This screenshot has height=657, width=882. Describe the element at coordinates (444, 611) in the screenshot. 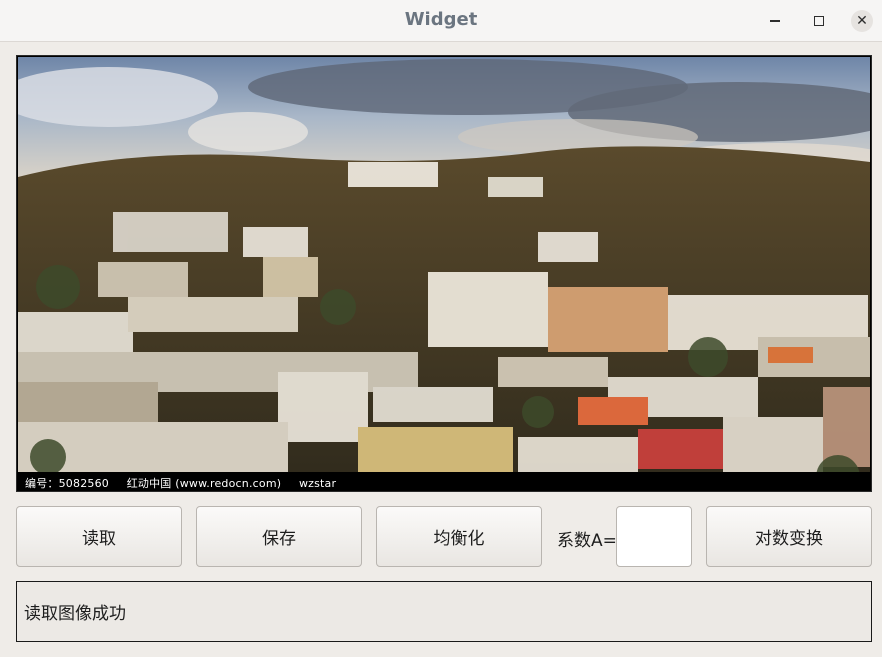

I see `status-box: 读取图像成功` at that location.